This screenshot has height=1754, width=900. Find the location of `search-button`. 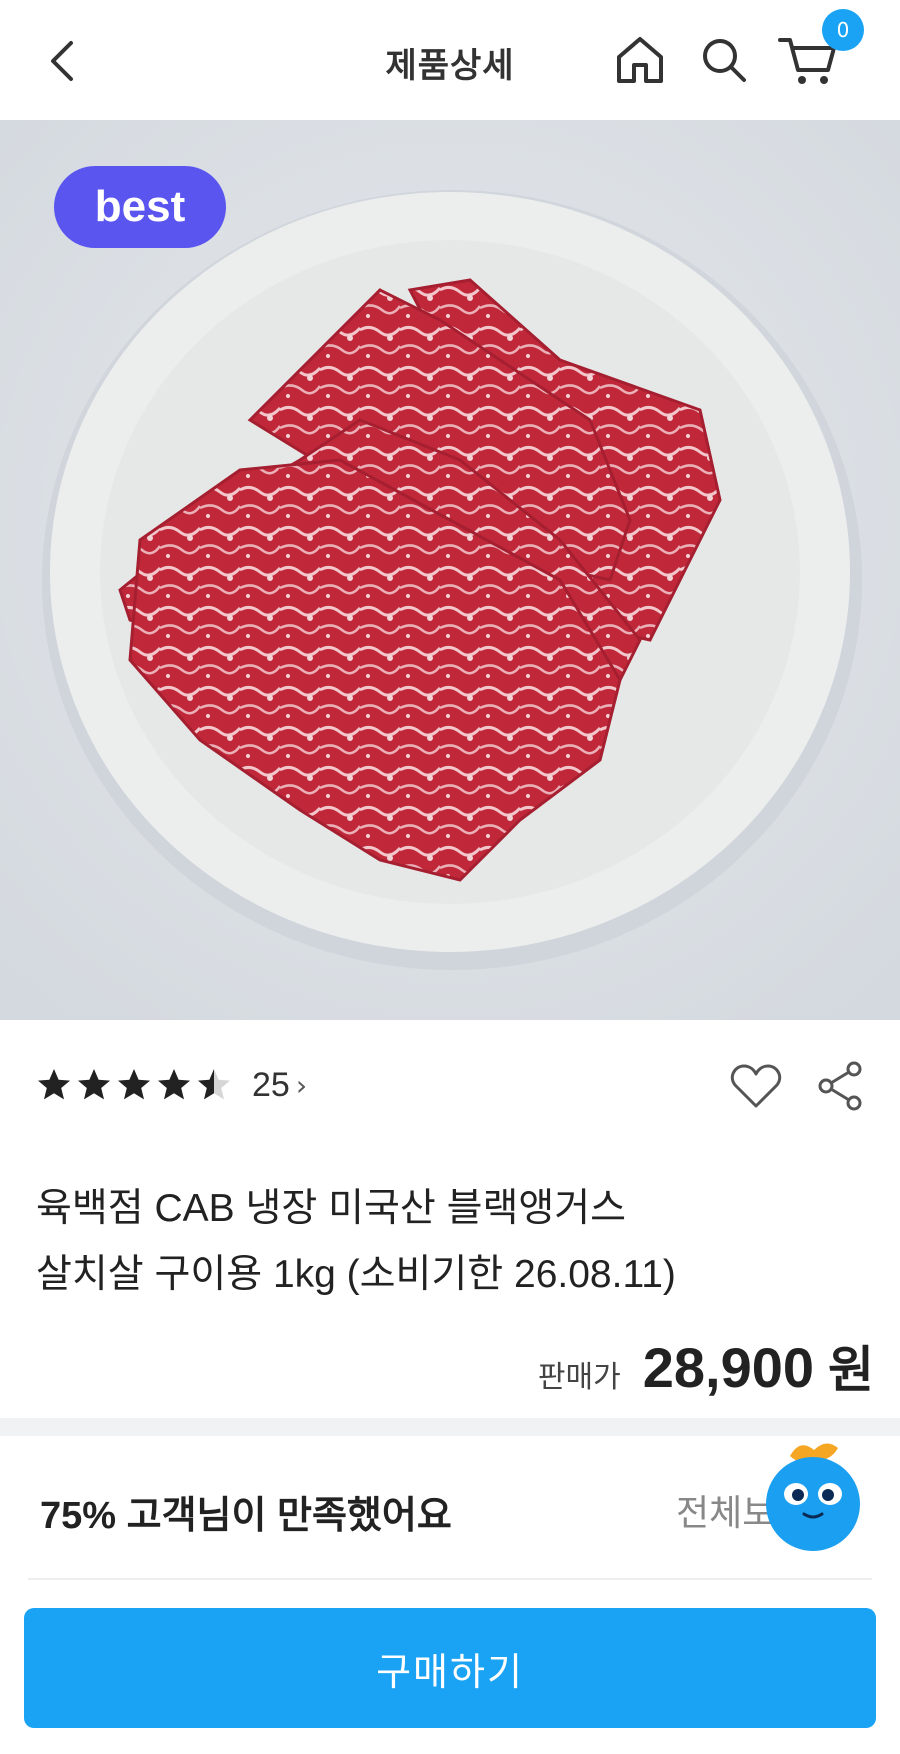

search-button is located at coordinates (724, 60).